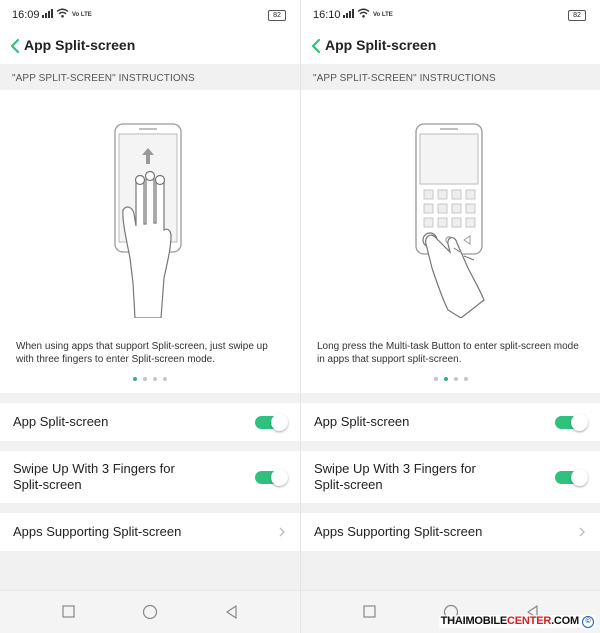 This screenshot has height=633, width=600. I want to click on watermark-part3: .COM, so click(565, 621).